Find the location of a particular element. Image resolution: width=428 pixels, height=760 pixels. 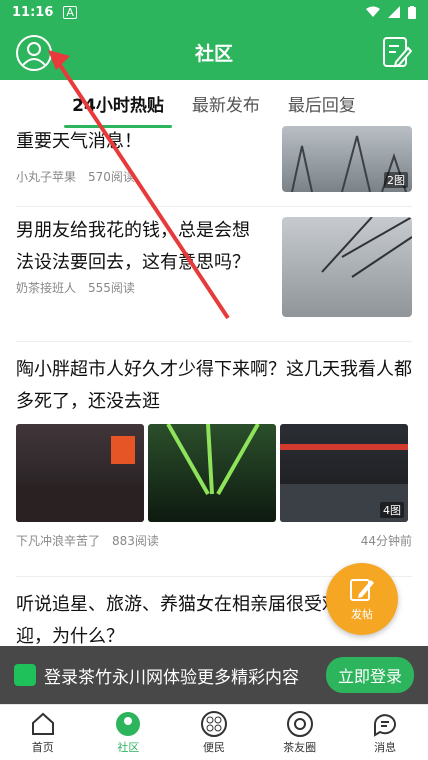

wifi-icon is located at coordinates (373, 11).